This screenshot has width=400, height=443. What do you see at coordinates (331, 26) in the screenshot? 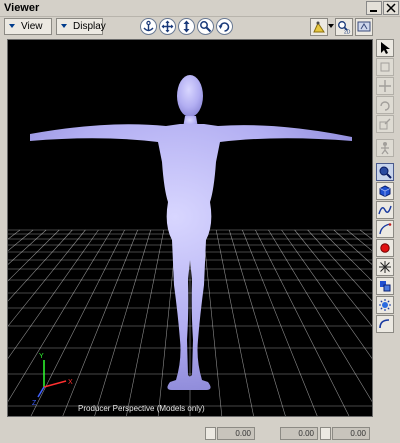
I see `lighting-dropdown-arrow` at bounding box center [331, 26].